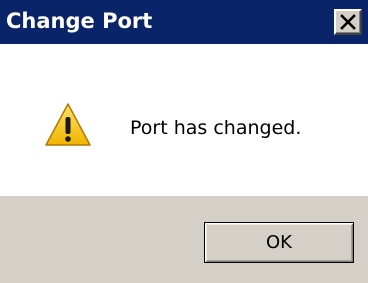  I want to click on close-button, so click(348, 22).